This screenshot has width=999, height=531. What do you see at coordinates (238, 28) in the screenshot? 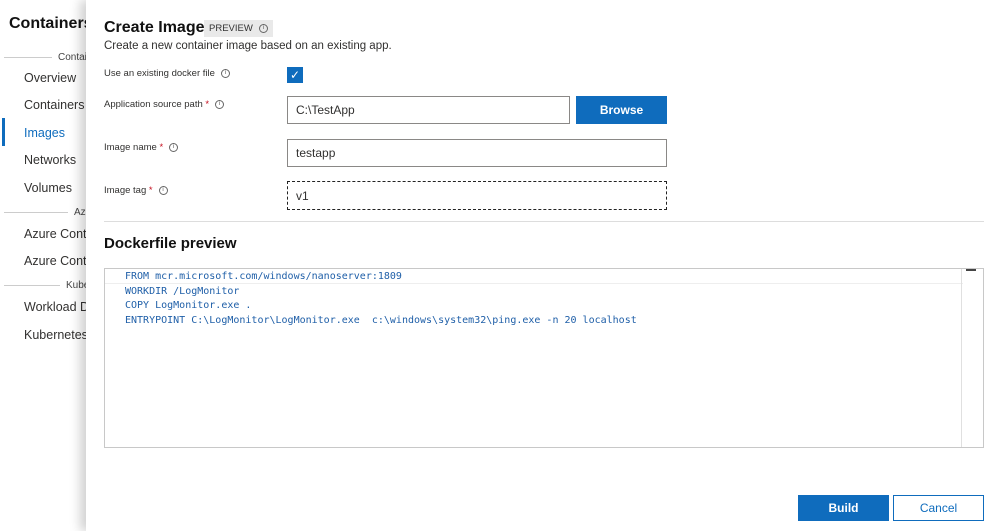
I see `preview-badge: PREVIEW i` at bounding box center [238, 28].